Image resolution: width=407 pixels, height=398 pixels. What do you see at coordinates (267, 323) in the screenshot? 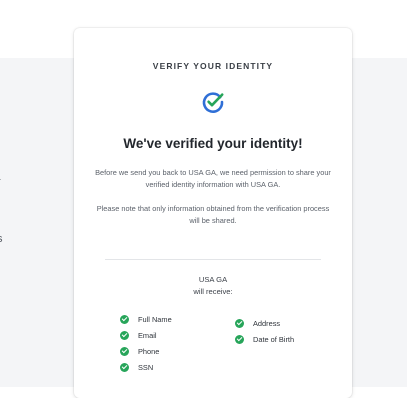
I see `shared-field-label: Address` at bounding box center [267, 323].